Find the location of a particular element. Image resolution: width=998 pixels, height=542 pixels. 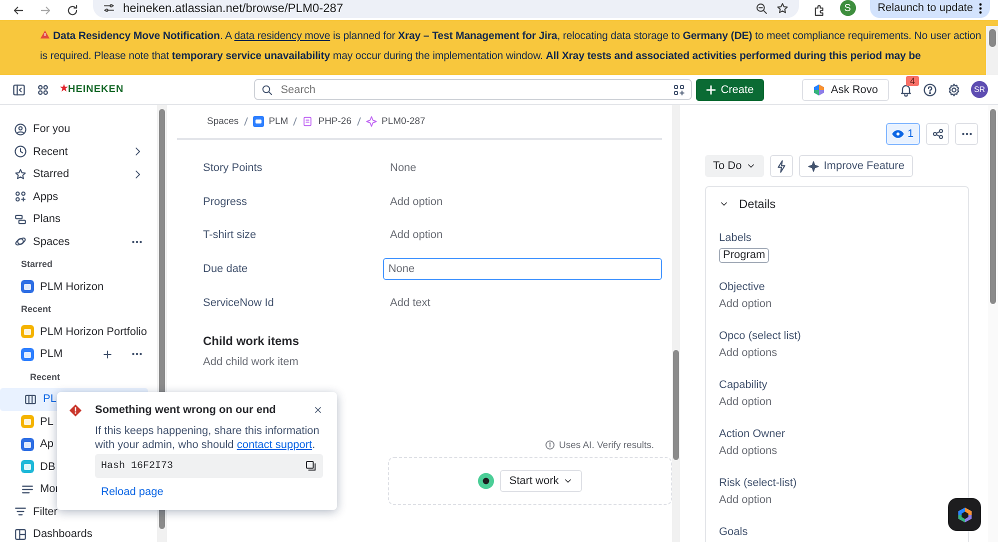

field-label: Progress is located at coordinates (225, 202).